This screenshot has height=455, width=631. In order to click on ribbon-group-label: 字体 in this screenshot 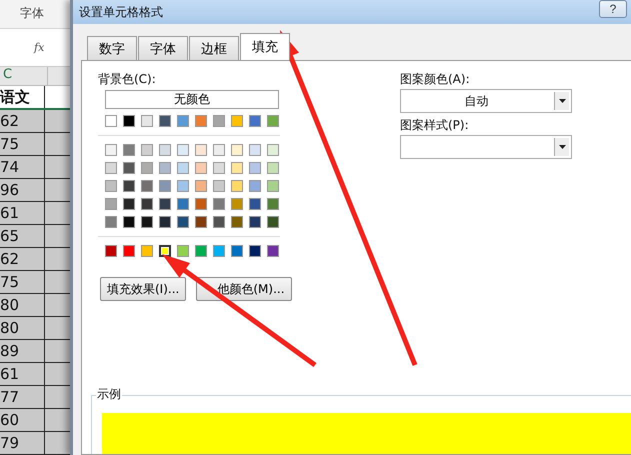, I will do `click(32, 13)`.